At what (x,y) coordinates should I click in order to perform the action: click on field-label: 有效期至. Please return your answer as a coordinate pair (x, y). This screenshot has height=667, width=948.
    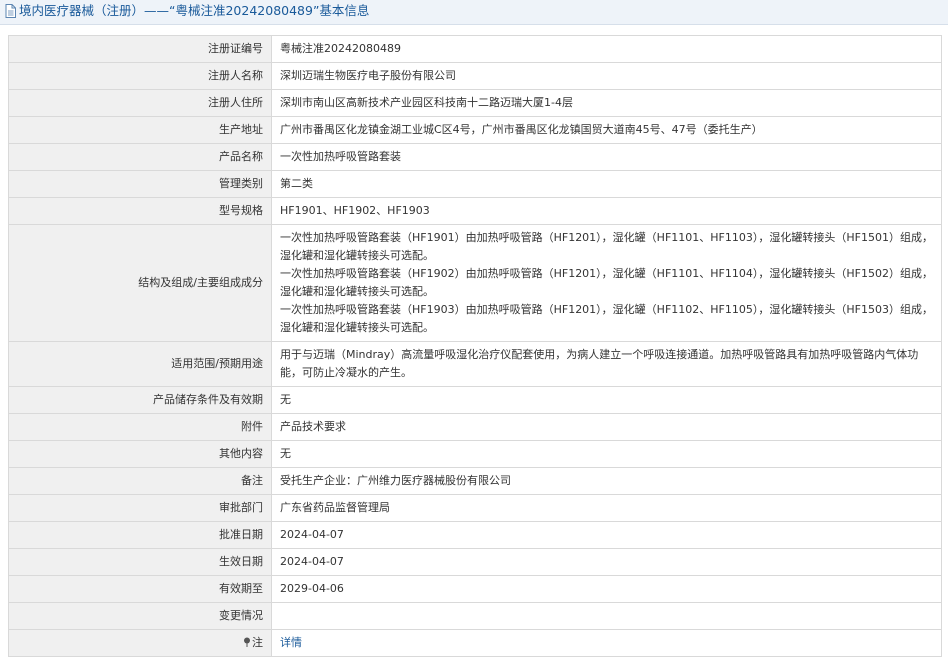
    Looking at the image, I should click on (140, 589).